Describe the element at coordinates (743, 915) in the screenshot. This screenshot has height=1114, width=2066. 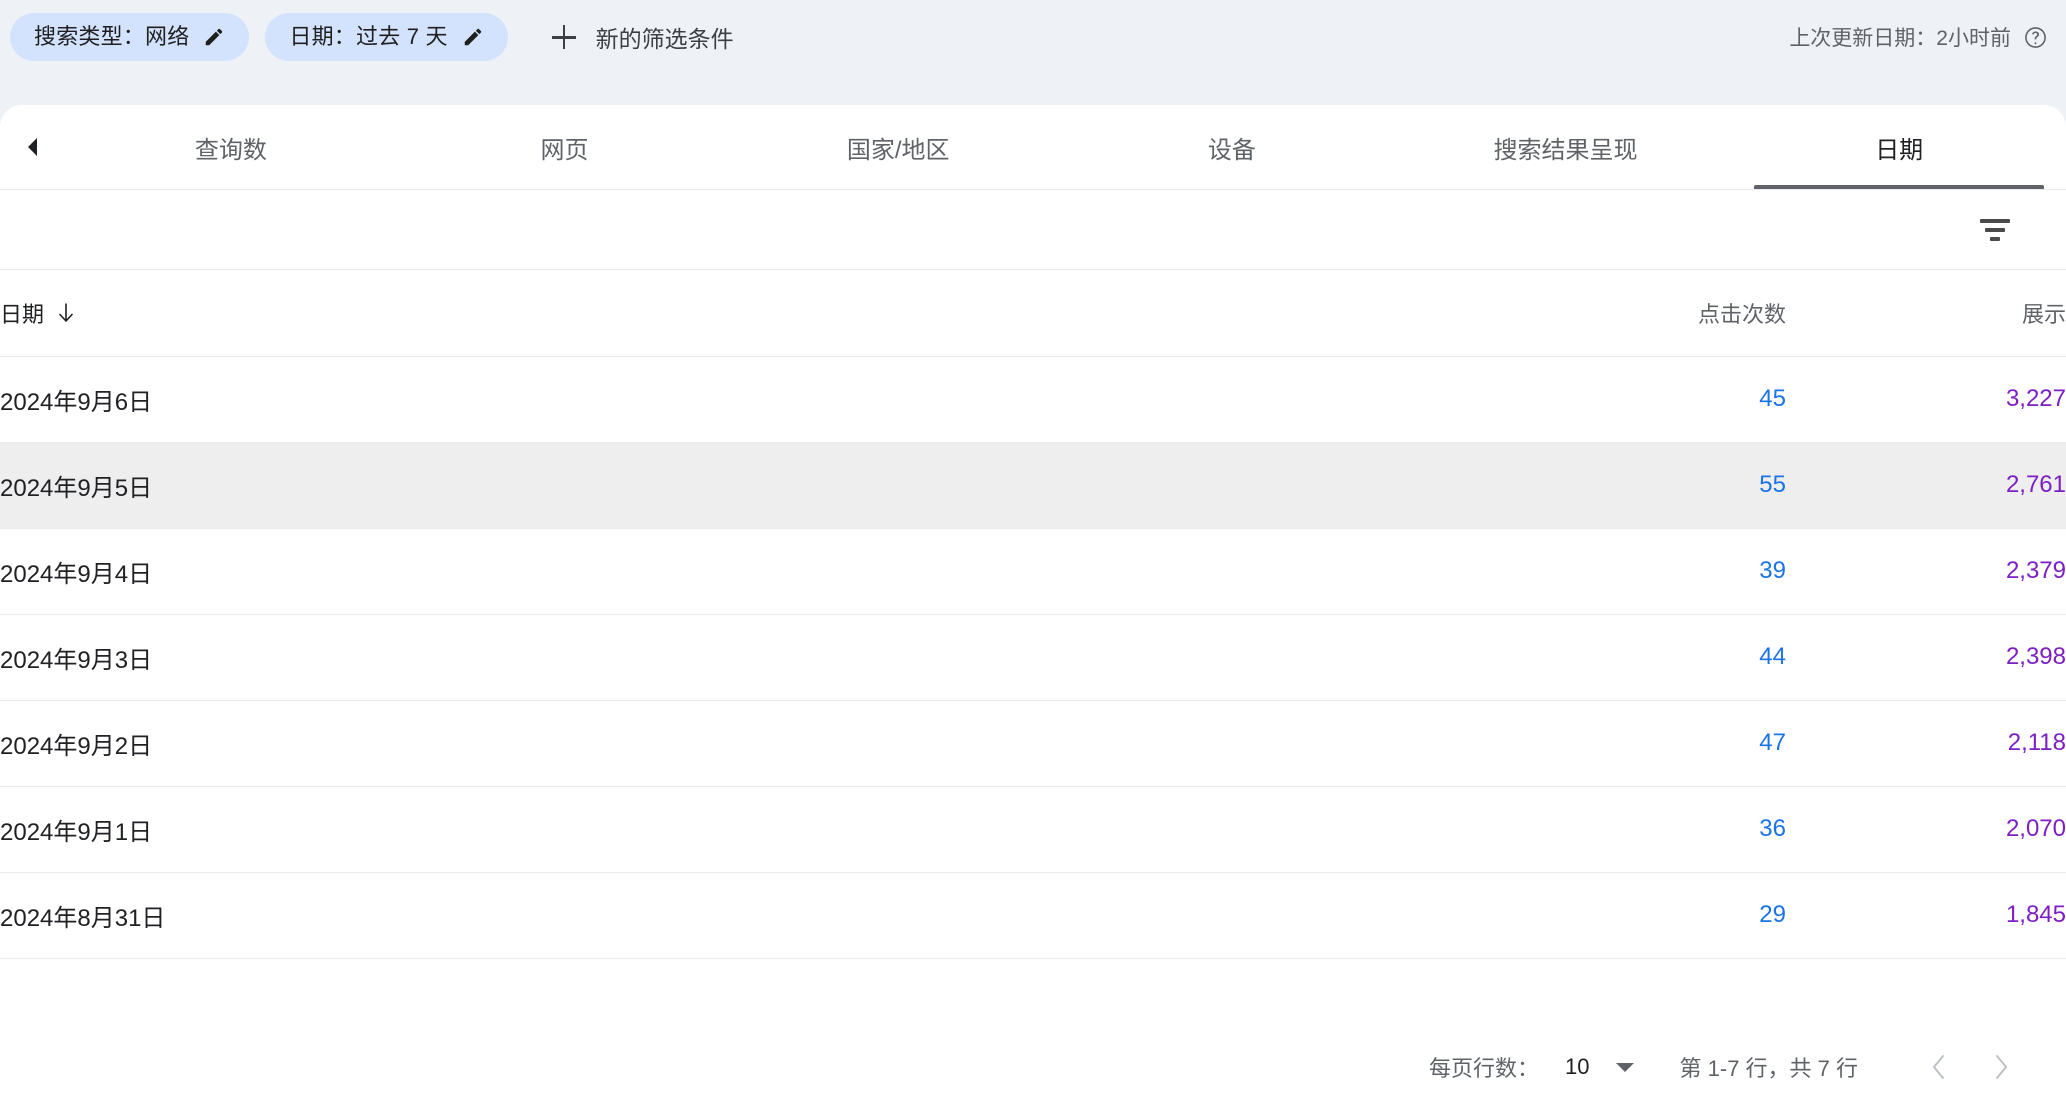
I see `cell-date: 2024年8月31日` at that location.